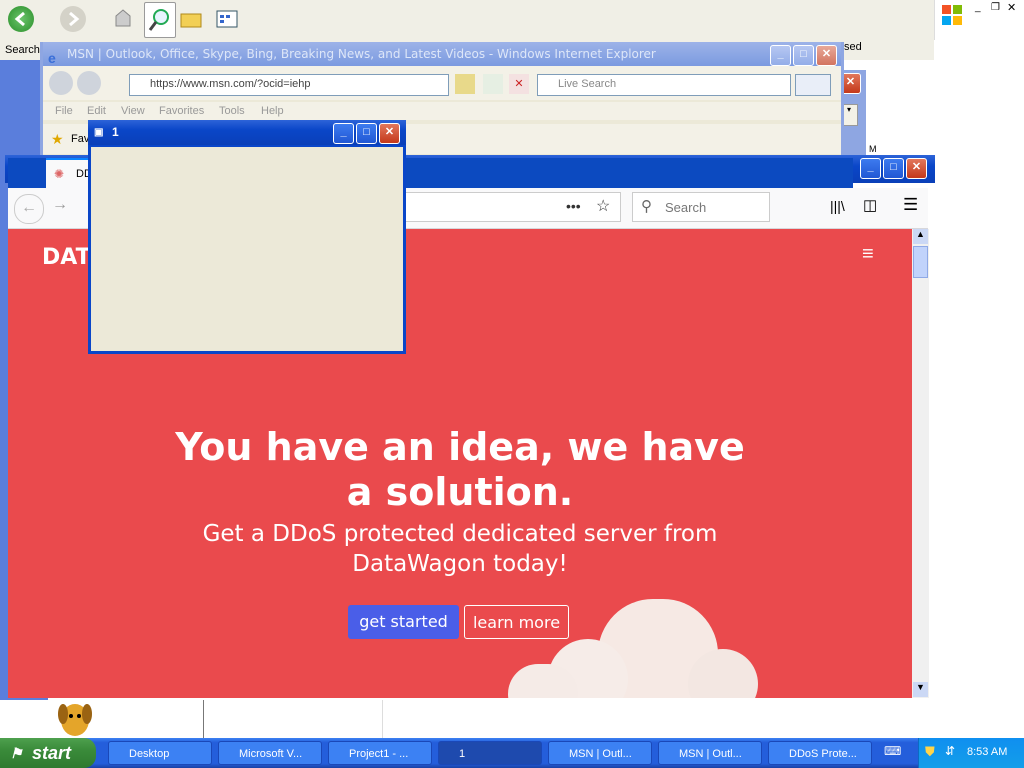 Image resolution: width=1024 pixels, height=768 pixels. Describe the element at coordinates (467, 20) in the screenshot. I see `explorer-toolbar` at that location.